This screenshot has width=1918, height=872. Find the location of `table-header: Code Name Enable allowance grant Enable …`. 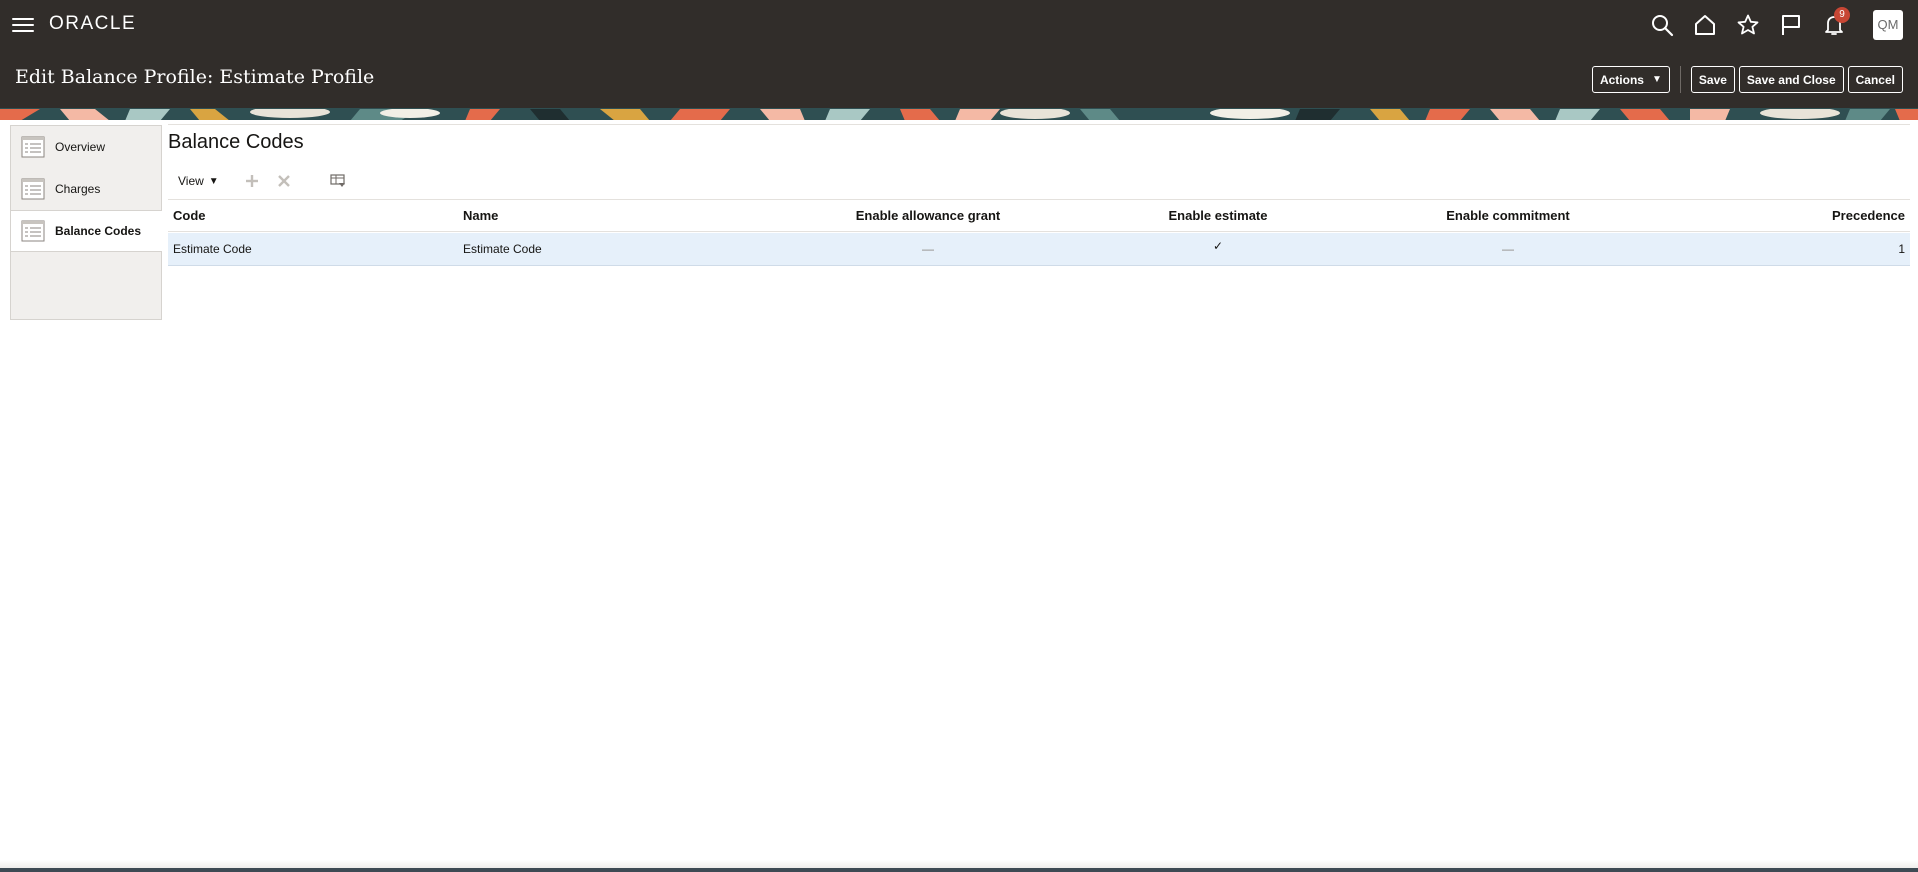

table-header: Code Name Enable allowance grant Enable … is located at coordinates (1039, 215).